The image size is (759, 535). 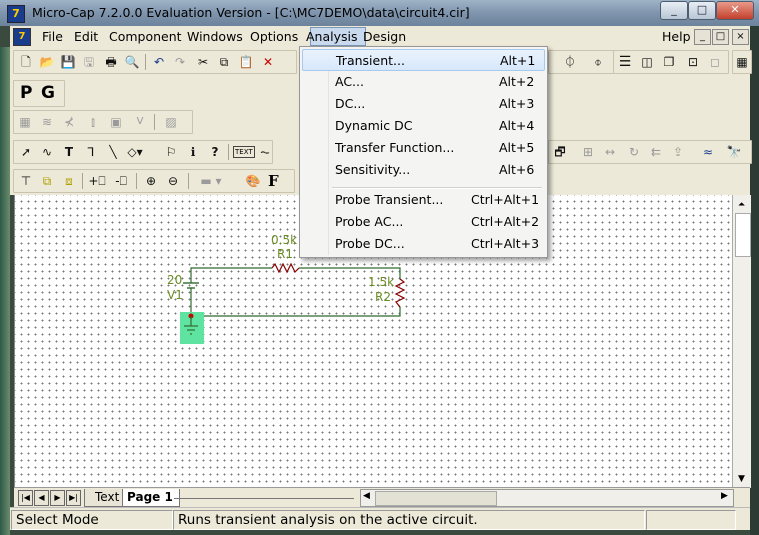 What do you see at coordinates (715, 62) in the screenshot?
I see `zoom-window-icon: ◻` at bounding box center [715, 62].